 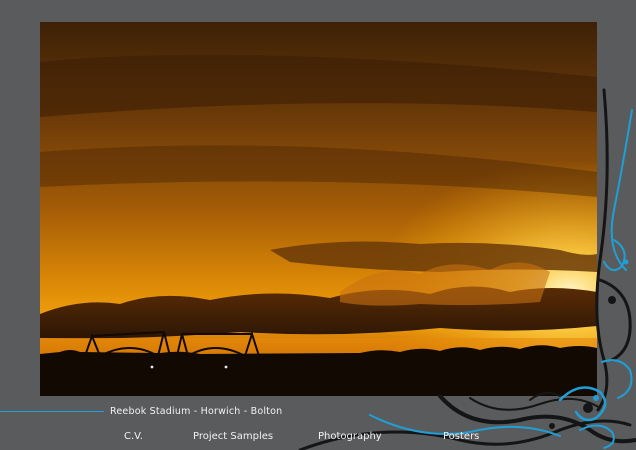 I want to click on nav-link-photography: Photography, so click(x=350, y=436).